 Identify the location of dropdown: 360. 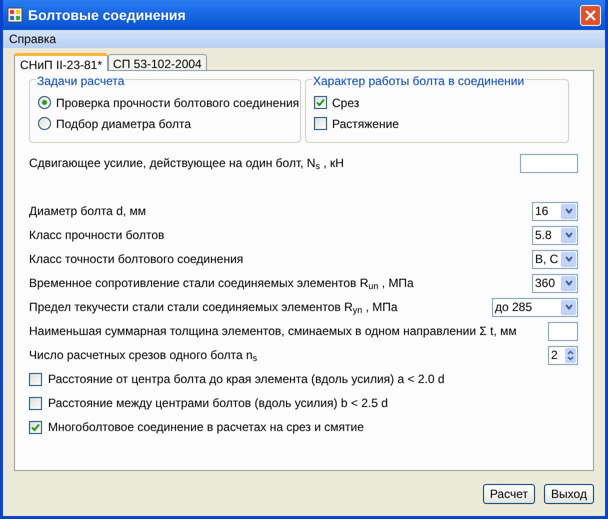
(555, 283).